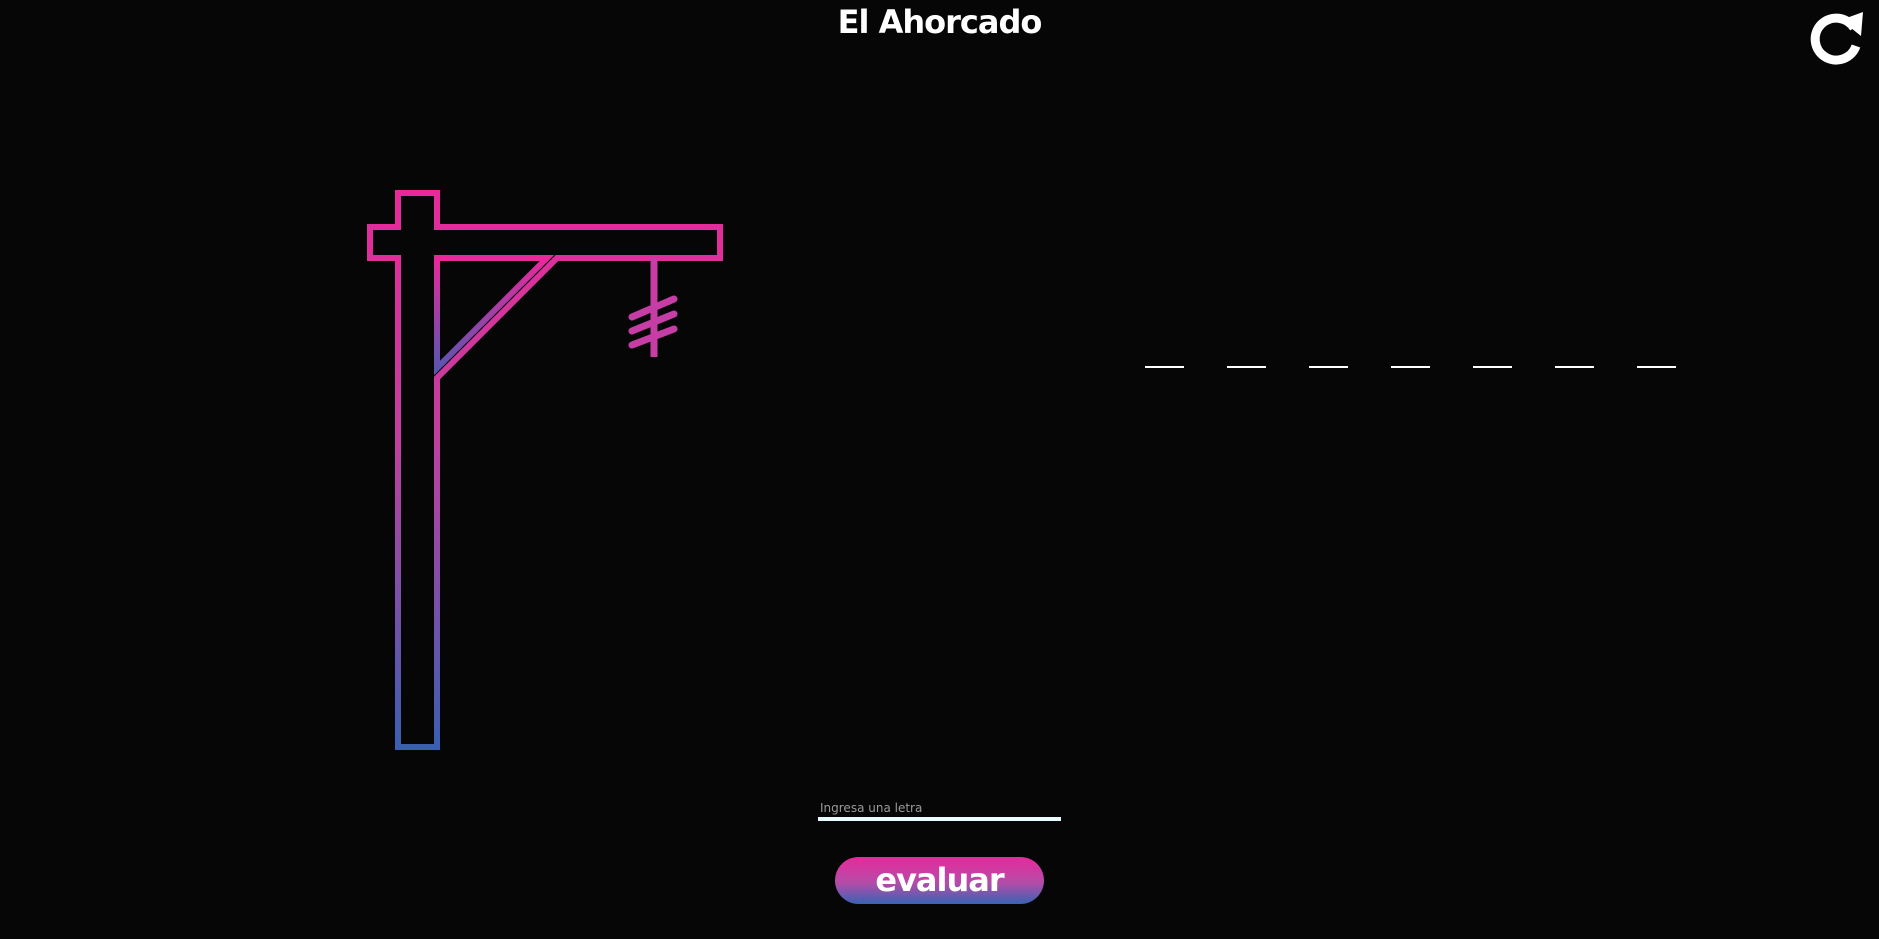  I want to click on letter-input, so click(939, 810).